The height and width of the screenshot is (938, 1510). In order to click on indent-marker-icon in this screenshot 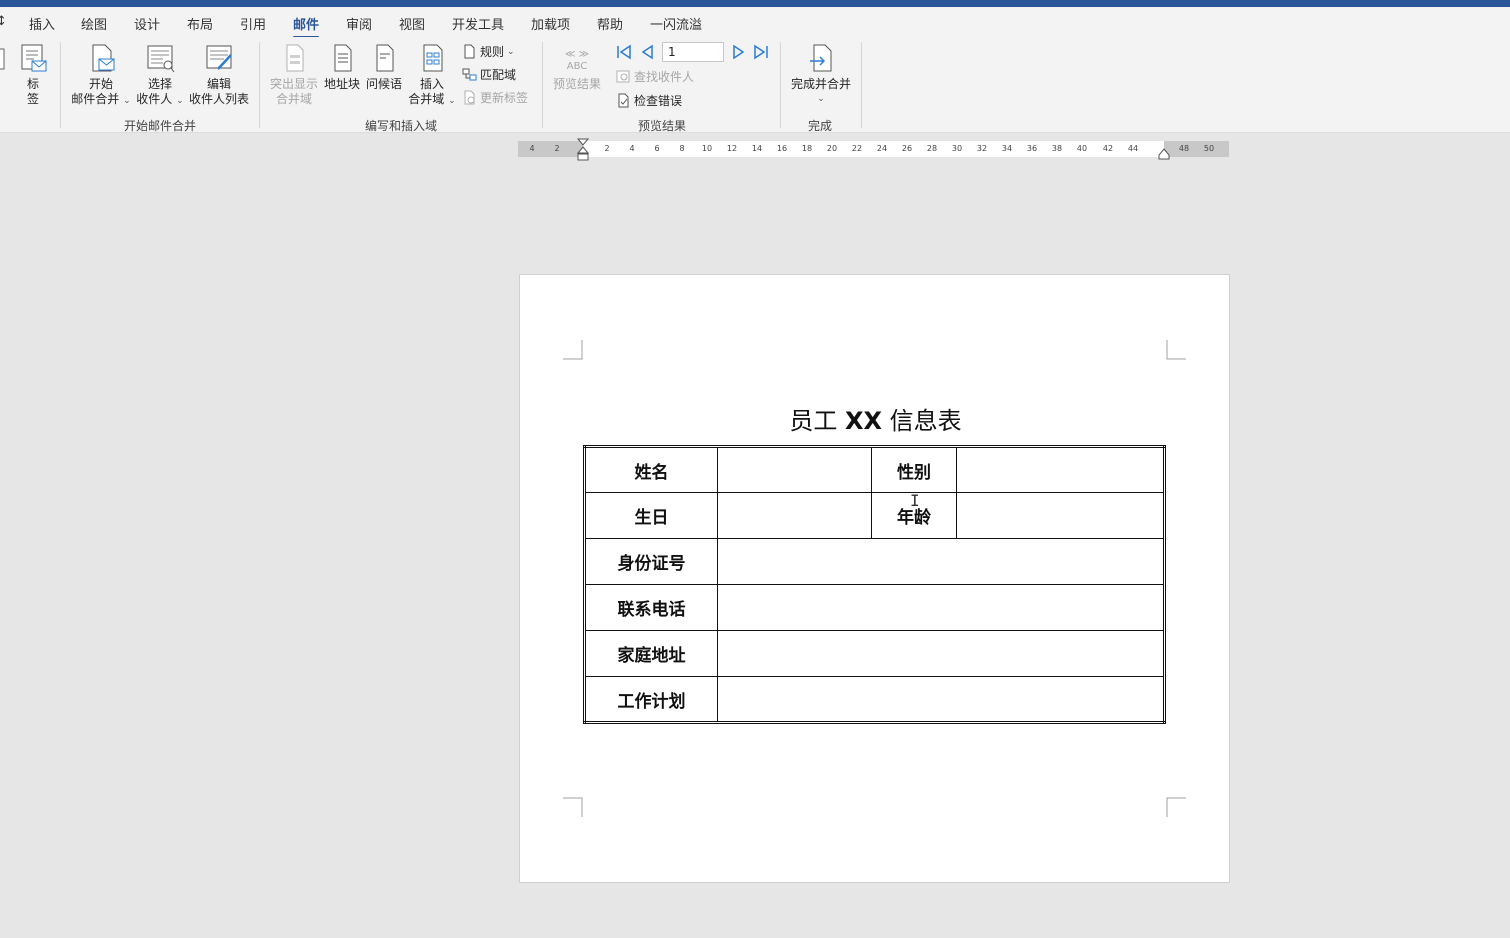, I will do `click(583, 151)`.